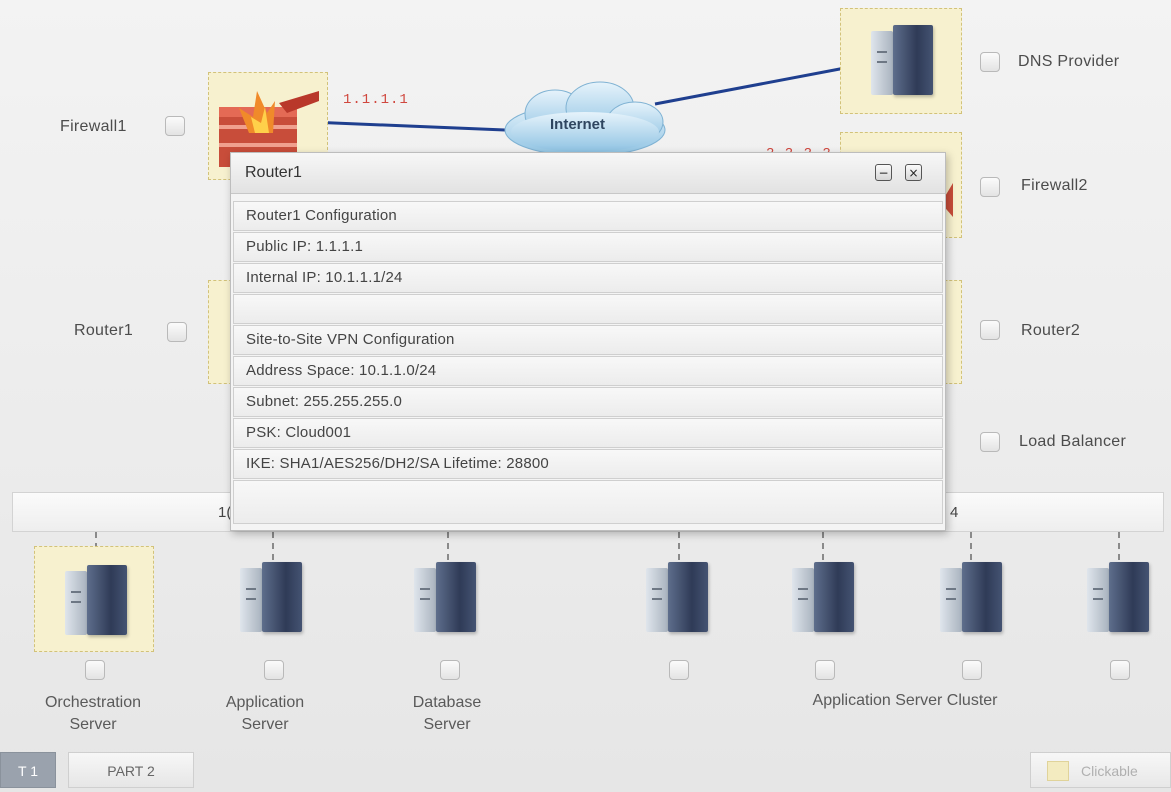  I want to click on application-server-checkbox, so click(274, 670).